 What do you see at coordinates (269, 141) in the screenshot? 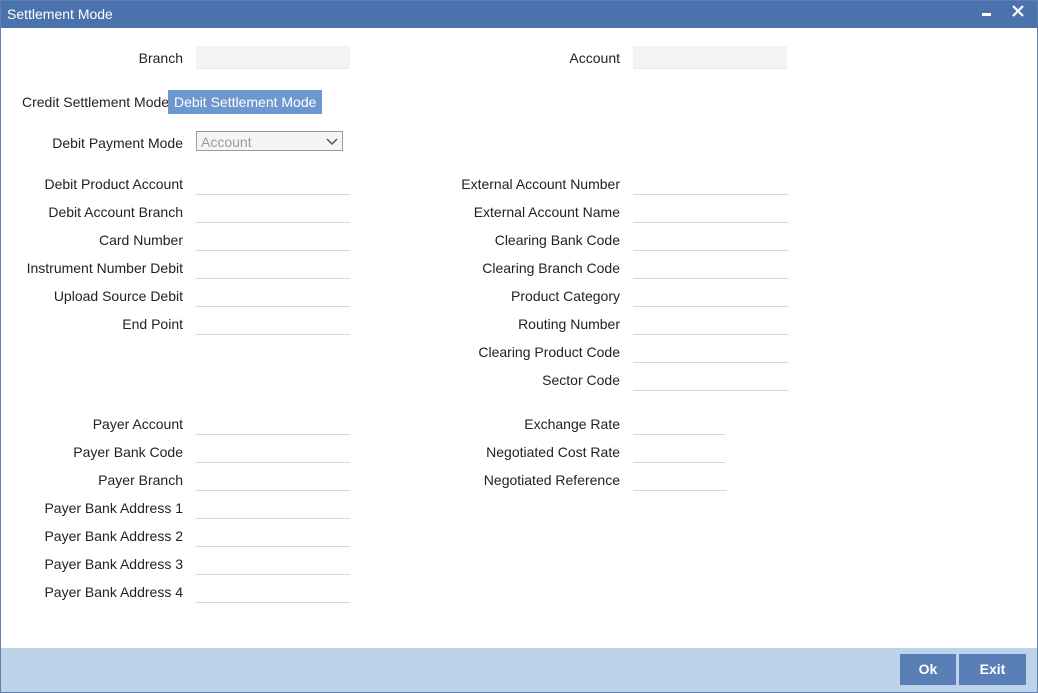
I see `debit-payment-mode-select: Account` at bounding box center [269, 141].